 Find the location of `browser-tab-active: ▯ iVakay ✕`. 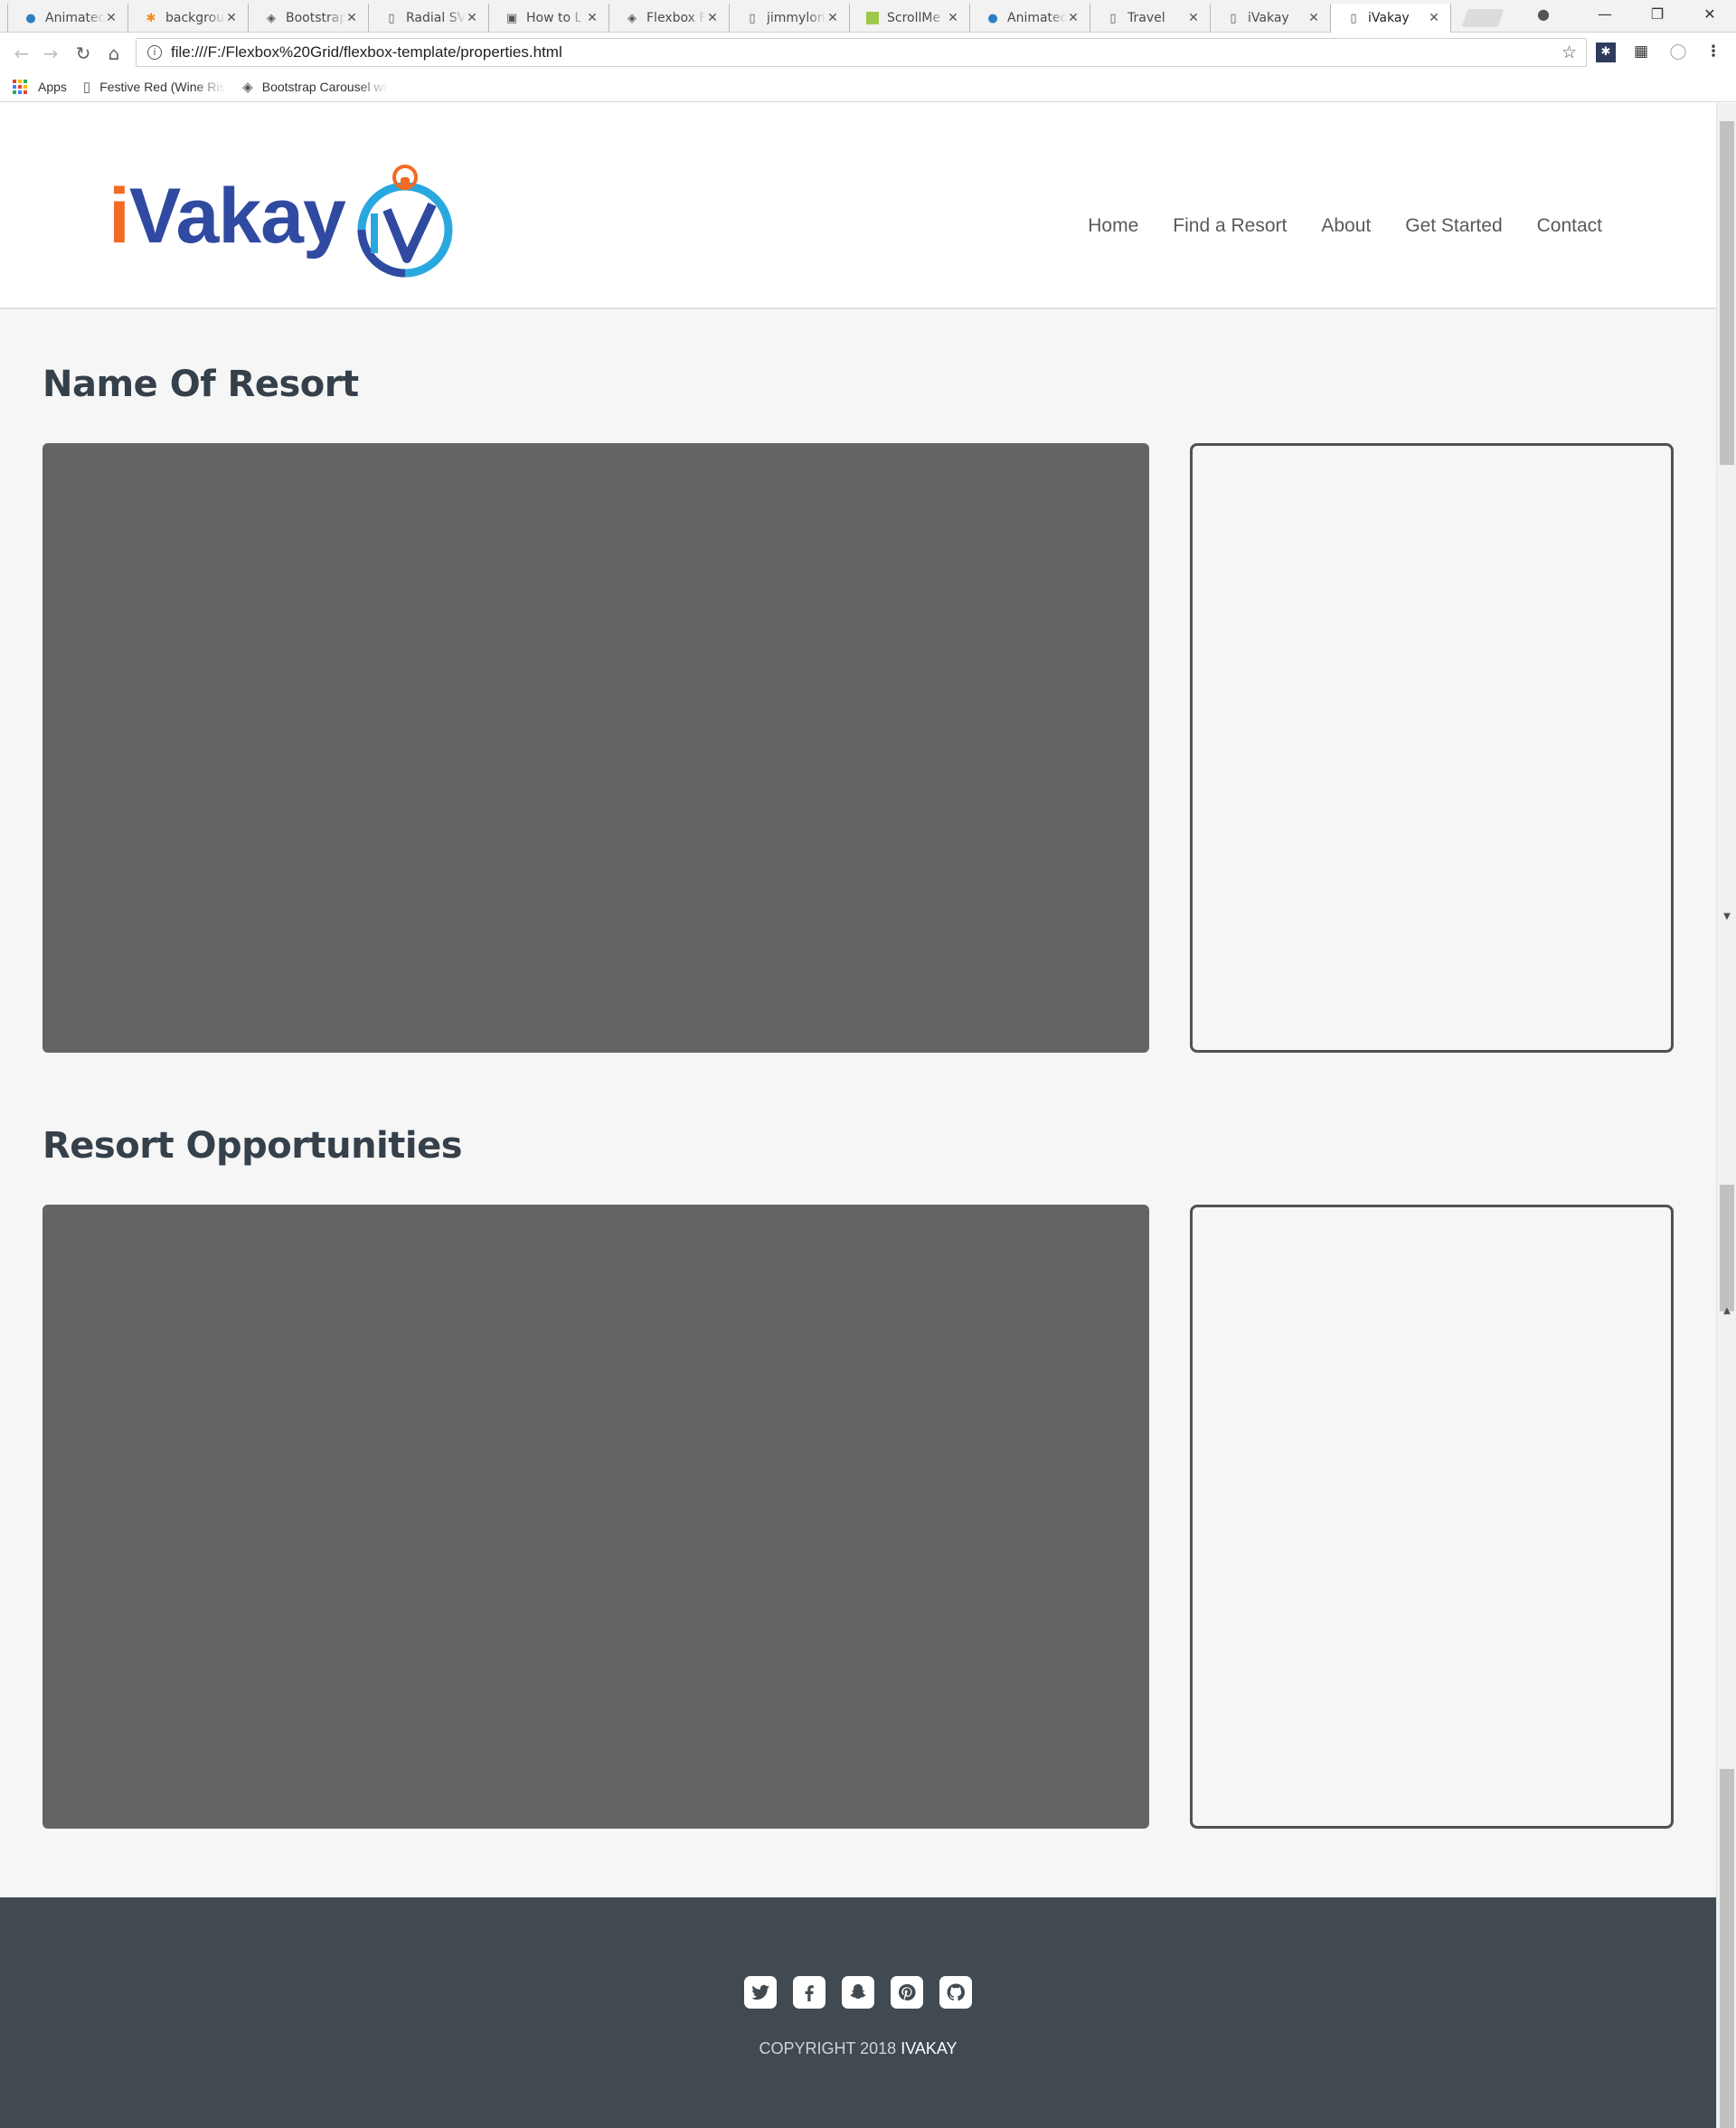

browser-tab-active: ▯ iVakay ✕ is located at coordinates (1391, 18).